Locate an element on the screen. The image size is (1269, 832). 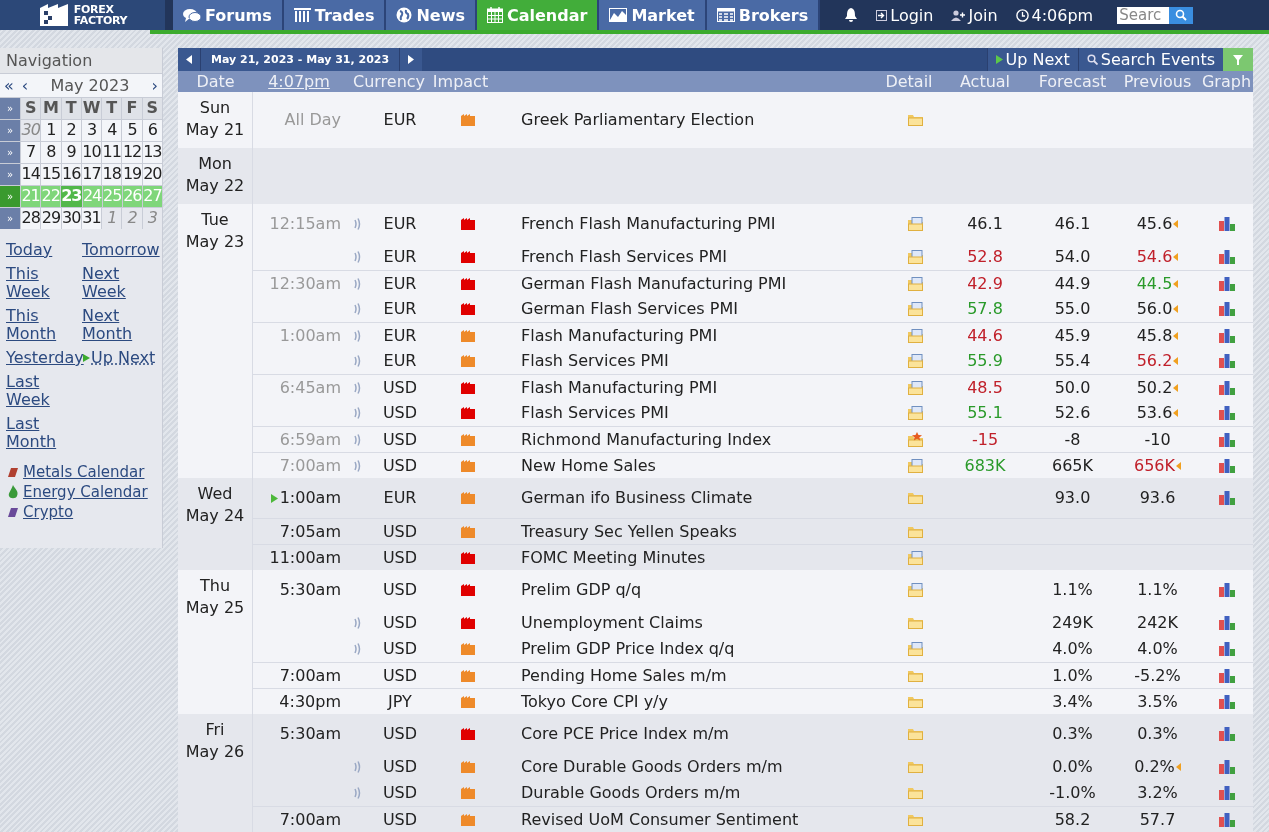
folder-star-icon is located at coordinates (915, 439).